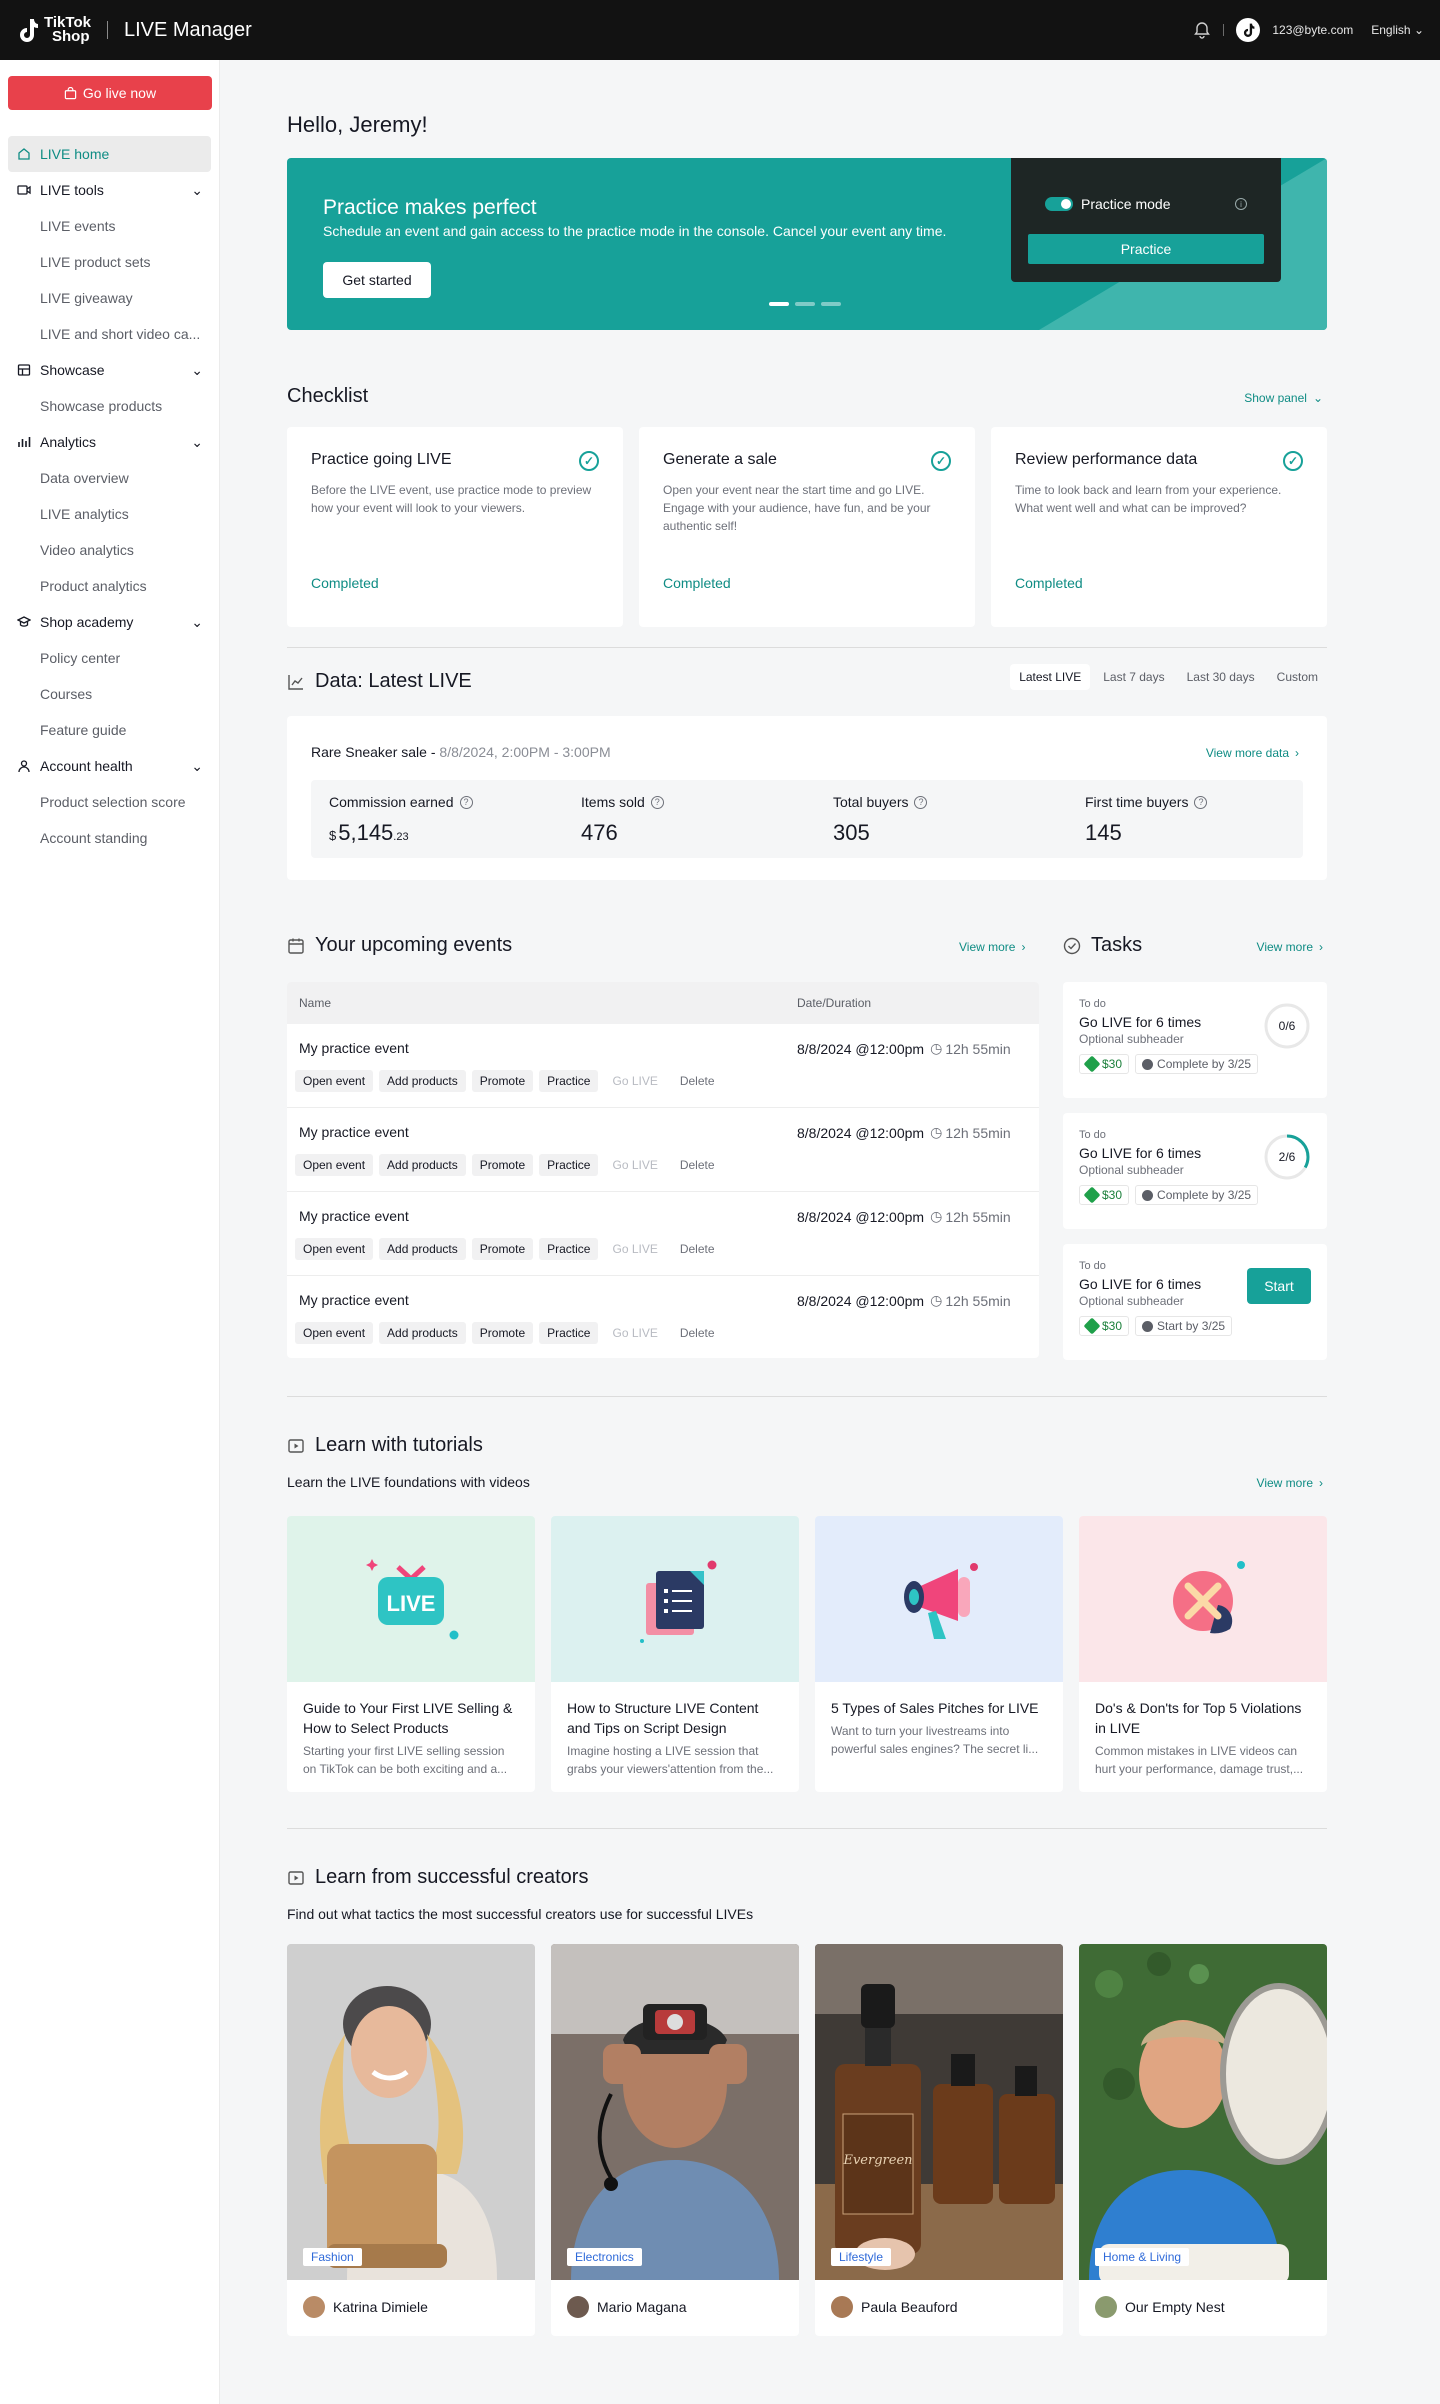 Image resolution: width=1440 pixels, height=2404 pixels. I want to click on sidebar-item-courses: Courses, so click(109, 694).